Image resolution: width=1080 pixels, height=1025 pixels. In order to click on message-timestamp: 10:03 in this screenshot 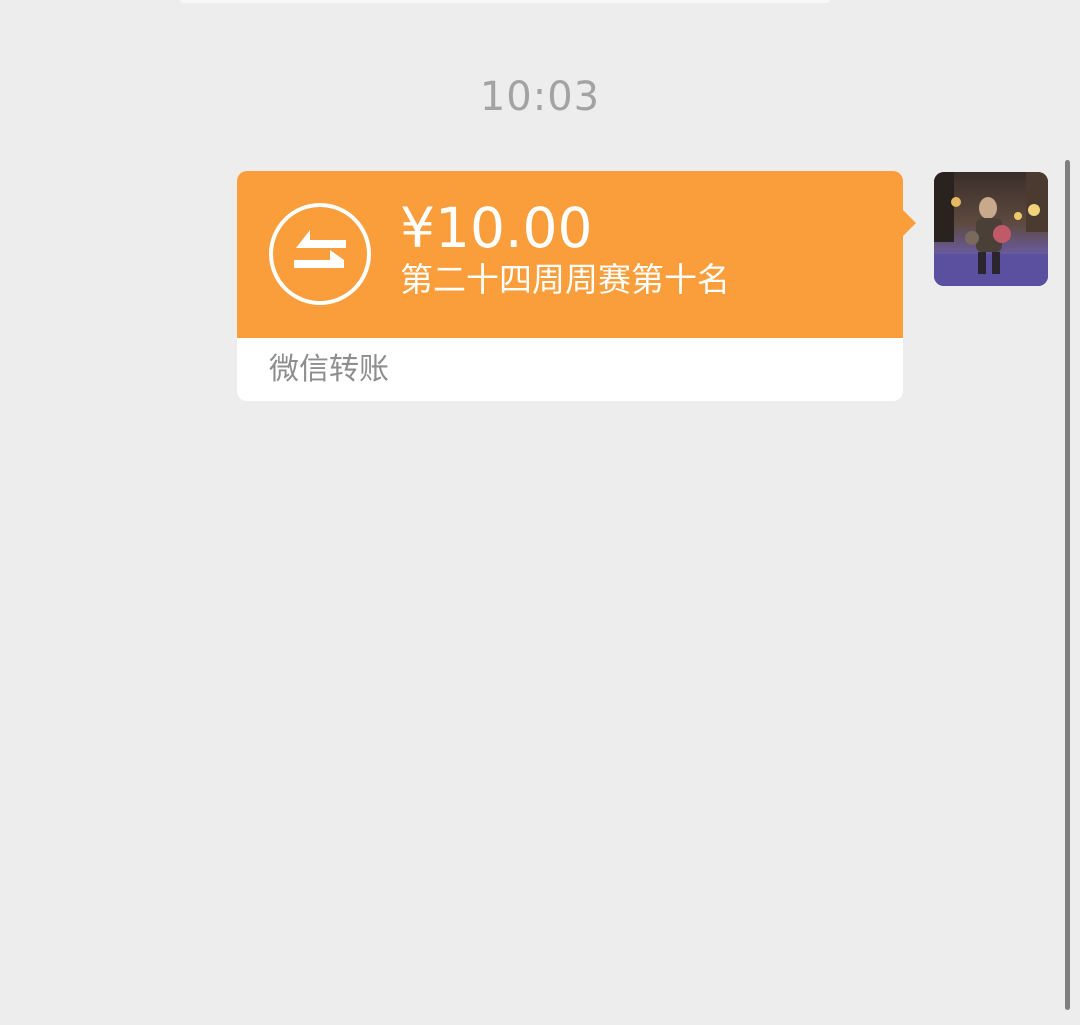, I will do `click(540, 97)`.